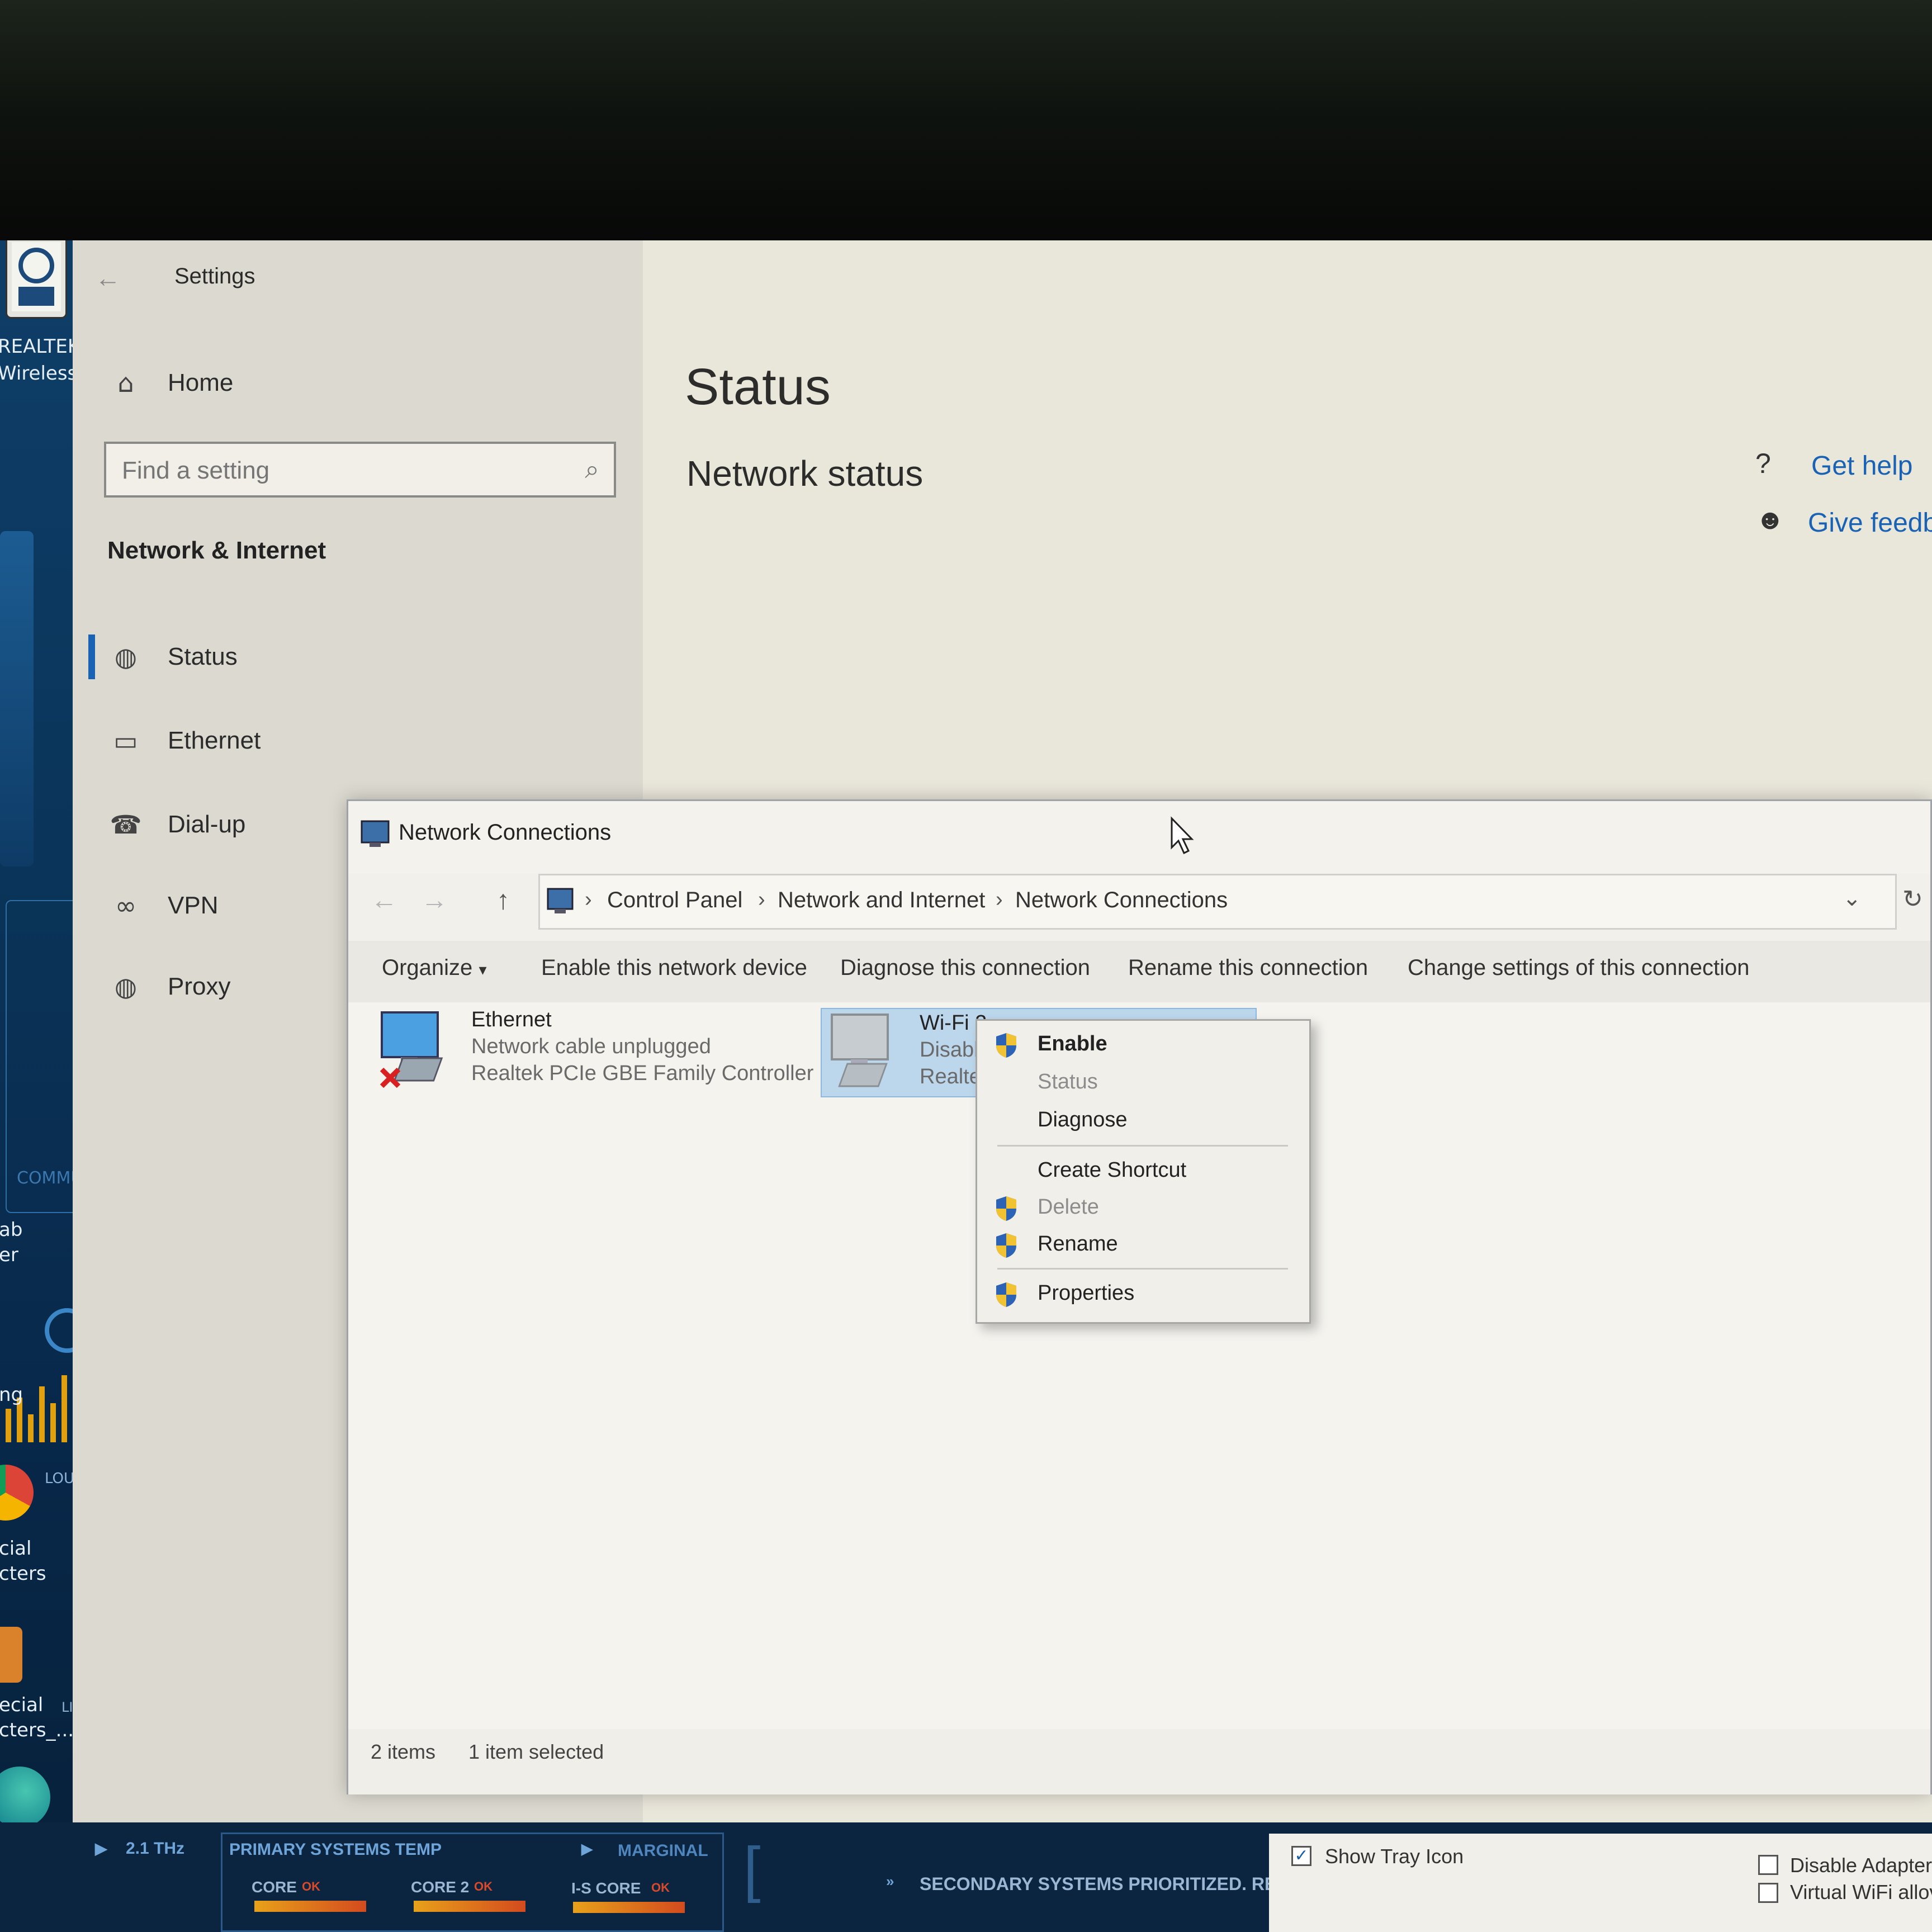 Image resolution: width=1932 pixels, height=1932 pixels. I want to click on feedback-icon: ☻, so click(1770, 519).